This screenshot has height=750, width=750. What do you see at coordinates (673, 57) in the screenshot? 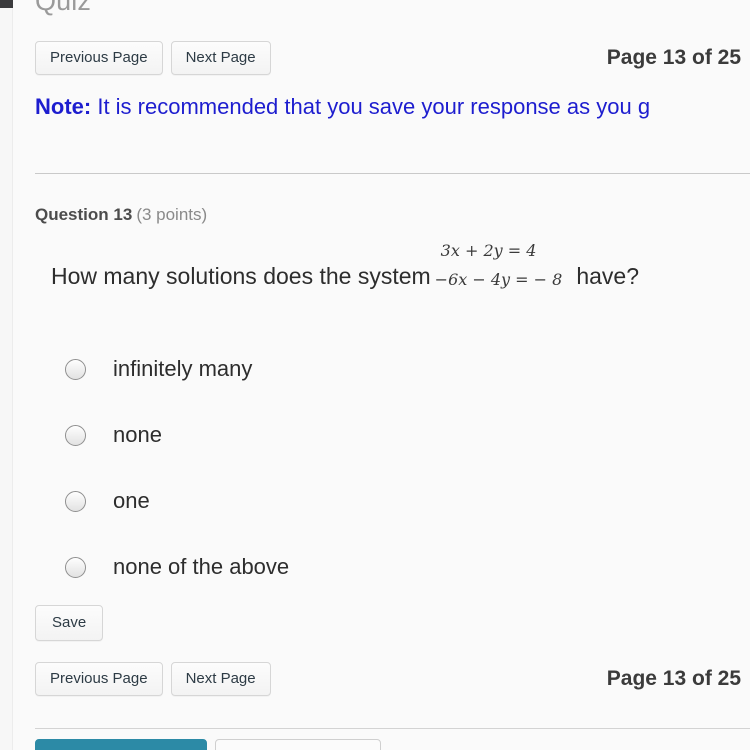
I see `page-indicator-top: Page 13 of 25` at bounding box center [673, 57].